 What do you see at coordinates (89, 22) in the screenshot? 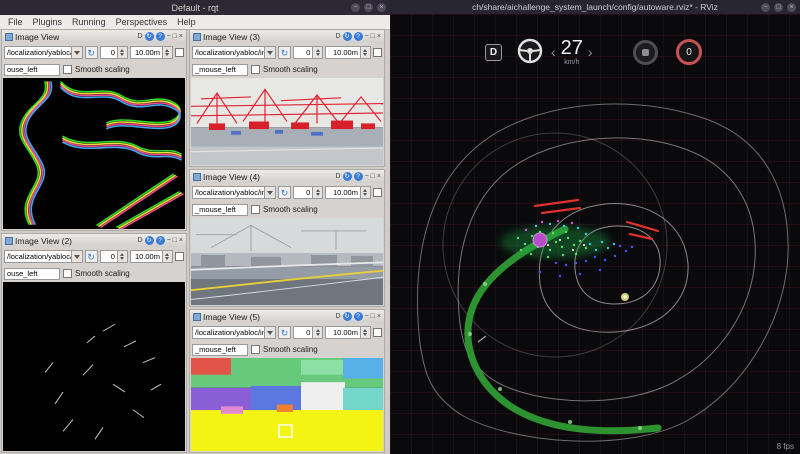
I see `menu-running: Running` at bounding box center [89, 22].